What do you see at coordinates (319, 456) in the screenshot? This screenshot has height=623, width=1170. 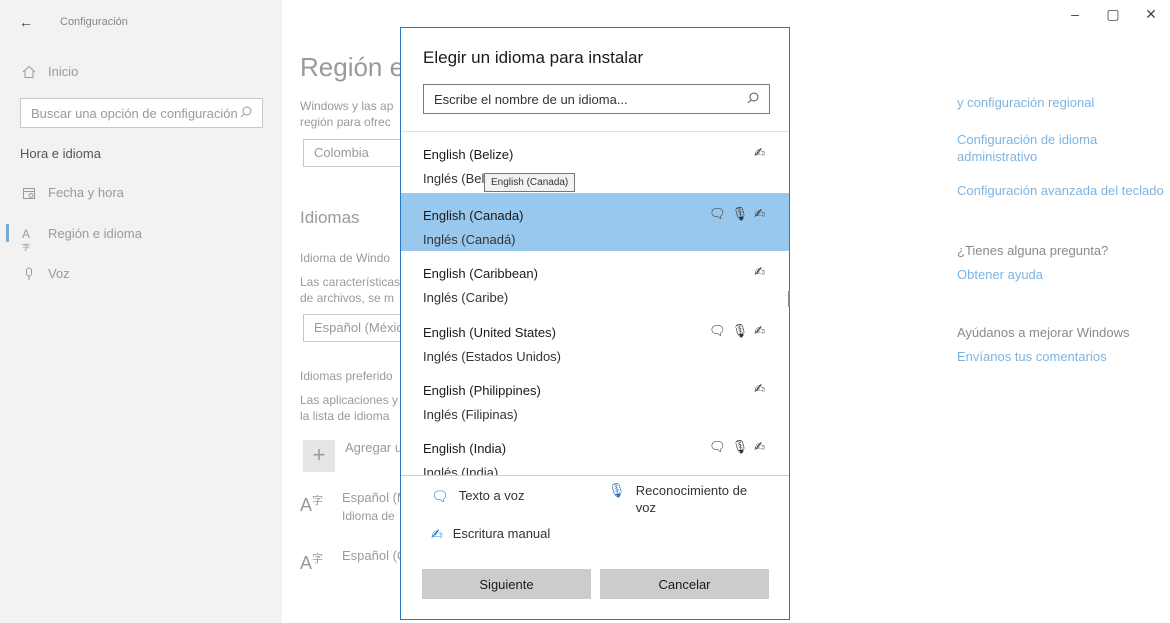 I see `add-language-plus-icon: +` at bounding box center [319, 456].